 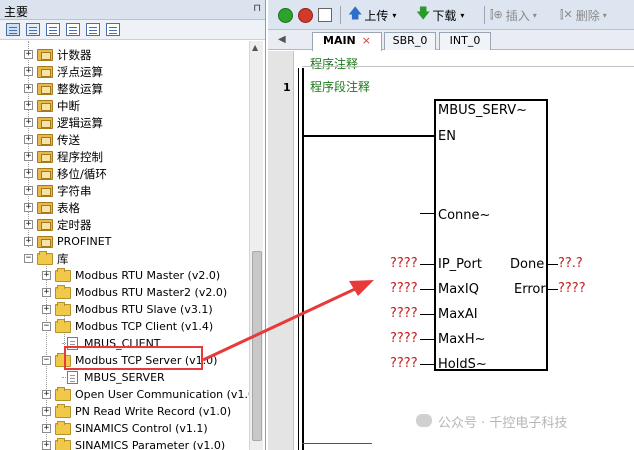 What do you see at coordinates (63, 71) in the screenshot?
I see `tree-item: + 浮点运算` at bounding box center [63, 71].